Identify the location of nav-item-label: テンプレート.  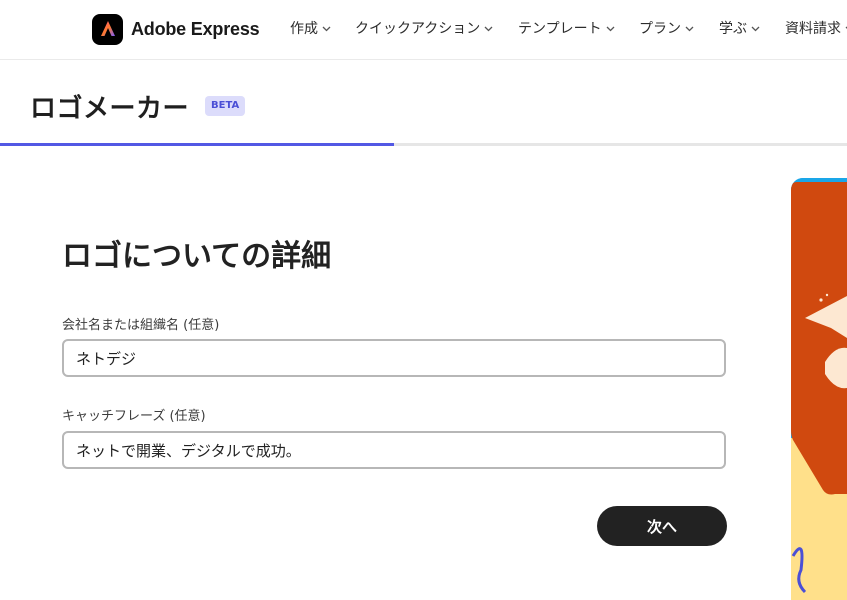
(560, 29).